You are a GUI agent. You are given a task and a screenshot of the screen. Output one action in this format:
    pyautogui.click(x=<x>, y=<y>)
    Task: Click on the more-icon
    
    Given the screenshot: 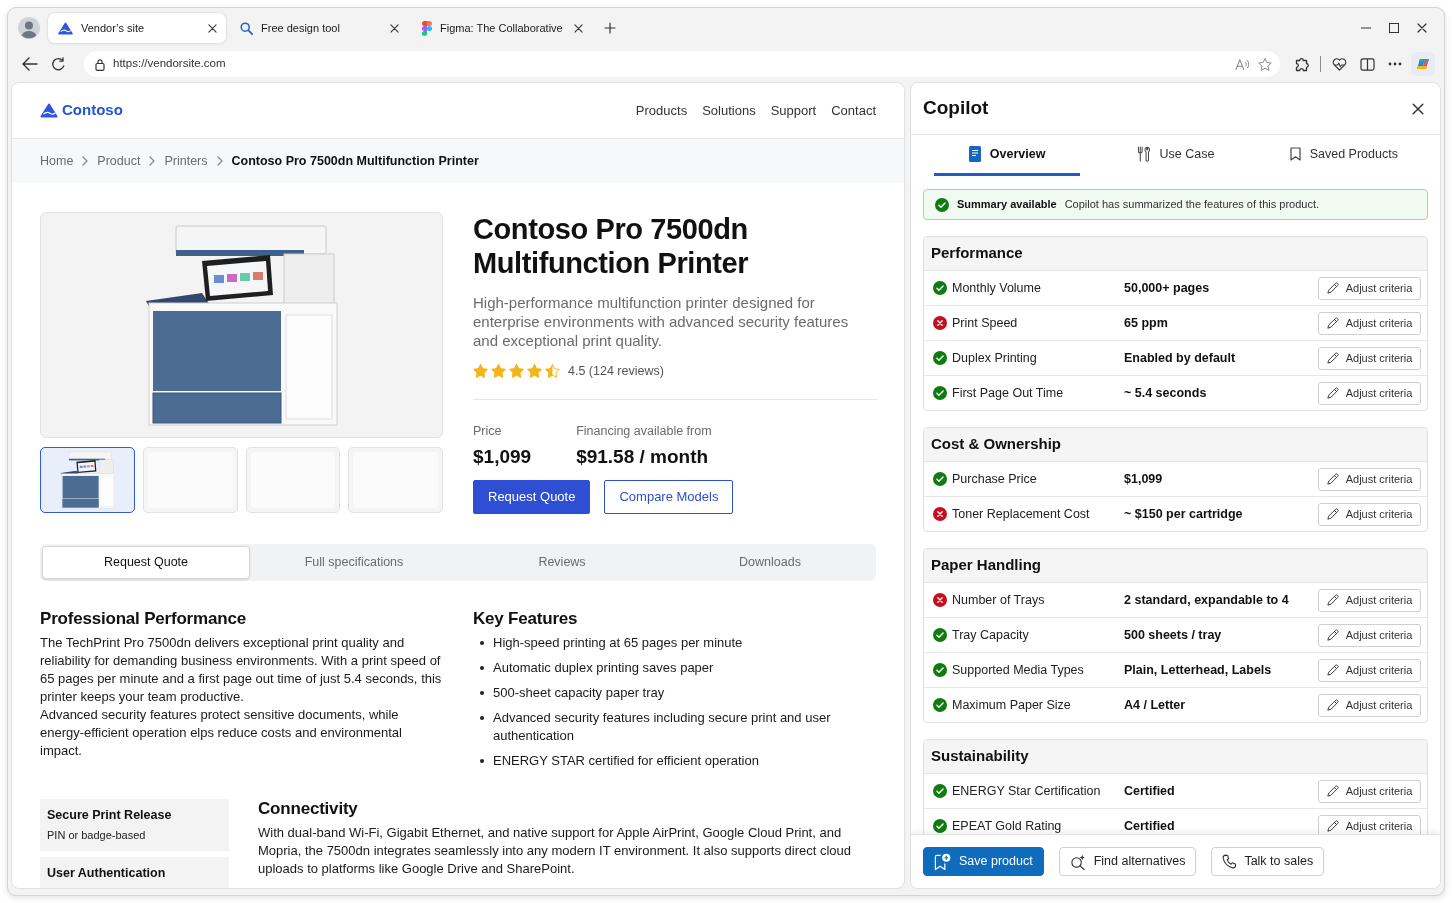 What is the action you would take?
    pyautogui.click(x=1395, y=64)
    